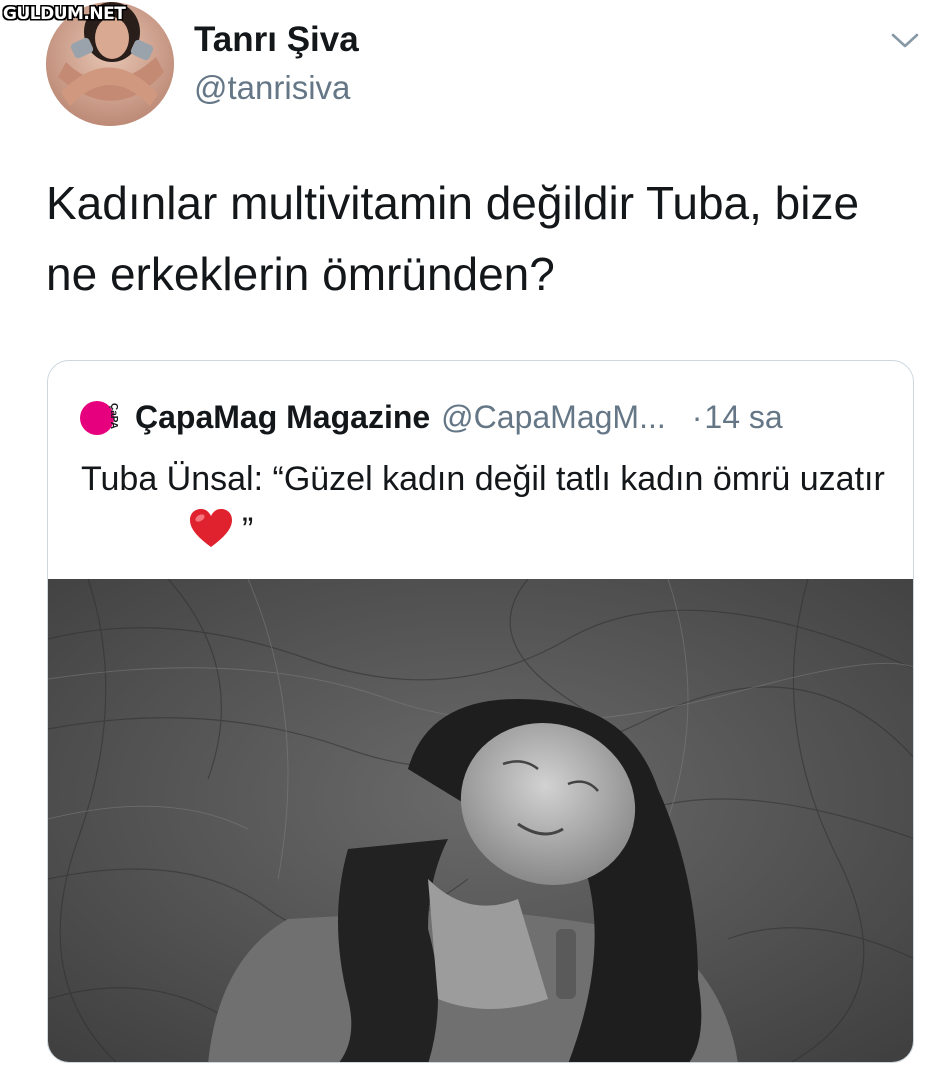 This screenshot has width=928, height=1077. Describe the element at coordinates (276, 40) in the screenshot. I see `display-name: Tanrı Şiva` at that location.